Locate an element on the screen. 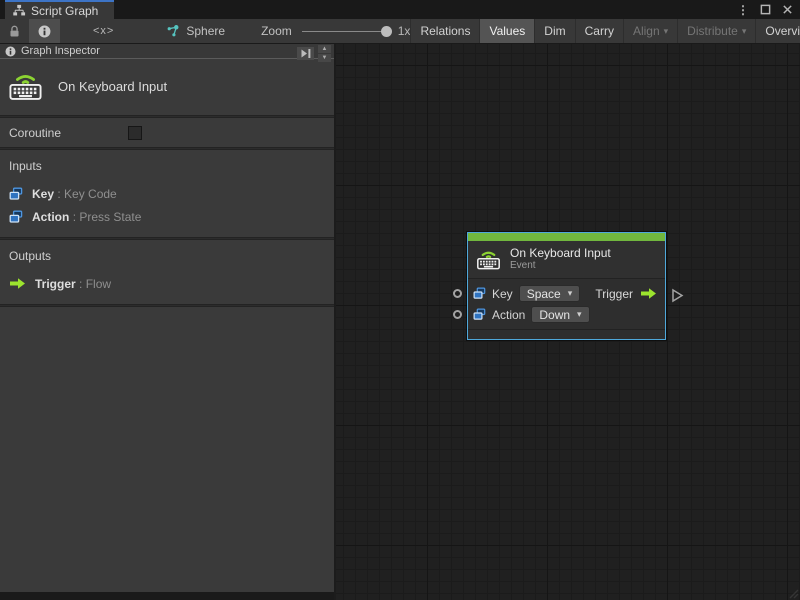 Image resolution: width=800 pixels, height=600 pixels. code-preview-button: <x> is located at coordinates (103, 31).